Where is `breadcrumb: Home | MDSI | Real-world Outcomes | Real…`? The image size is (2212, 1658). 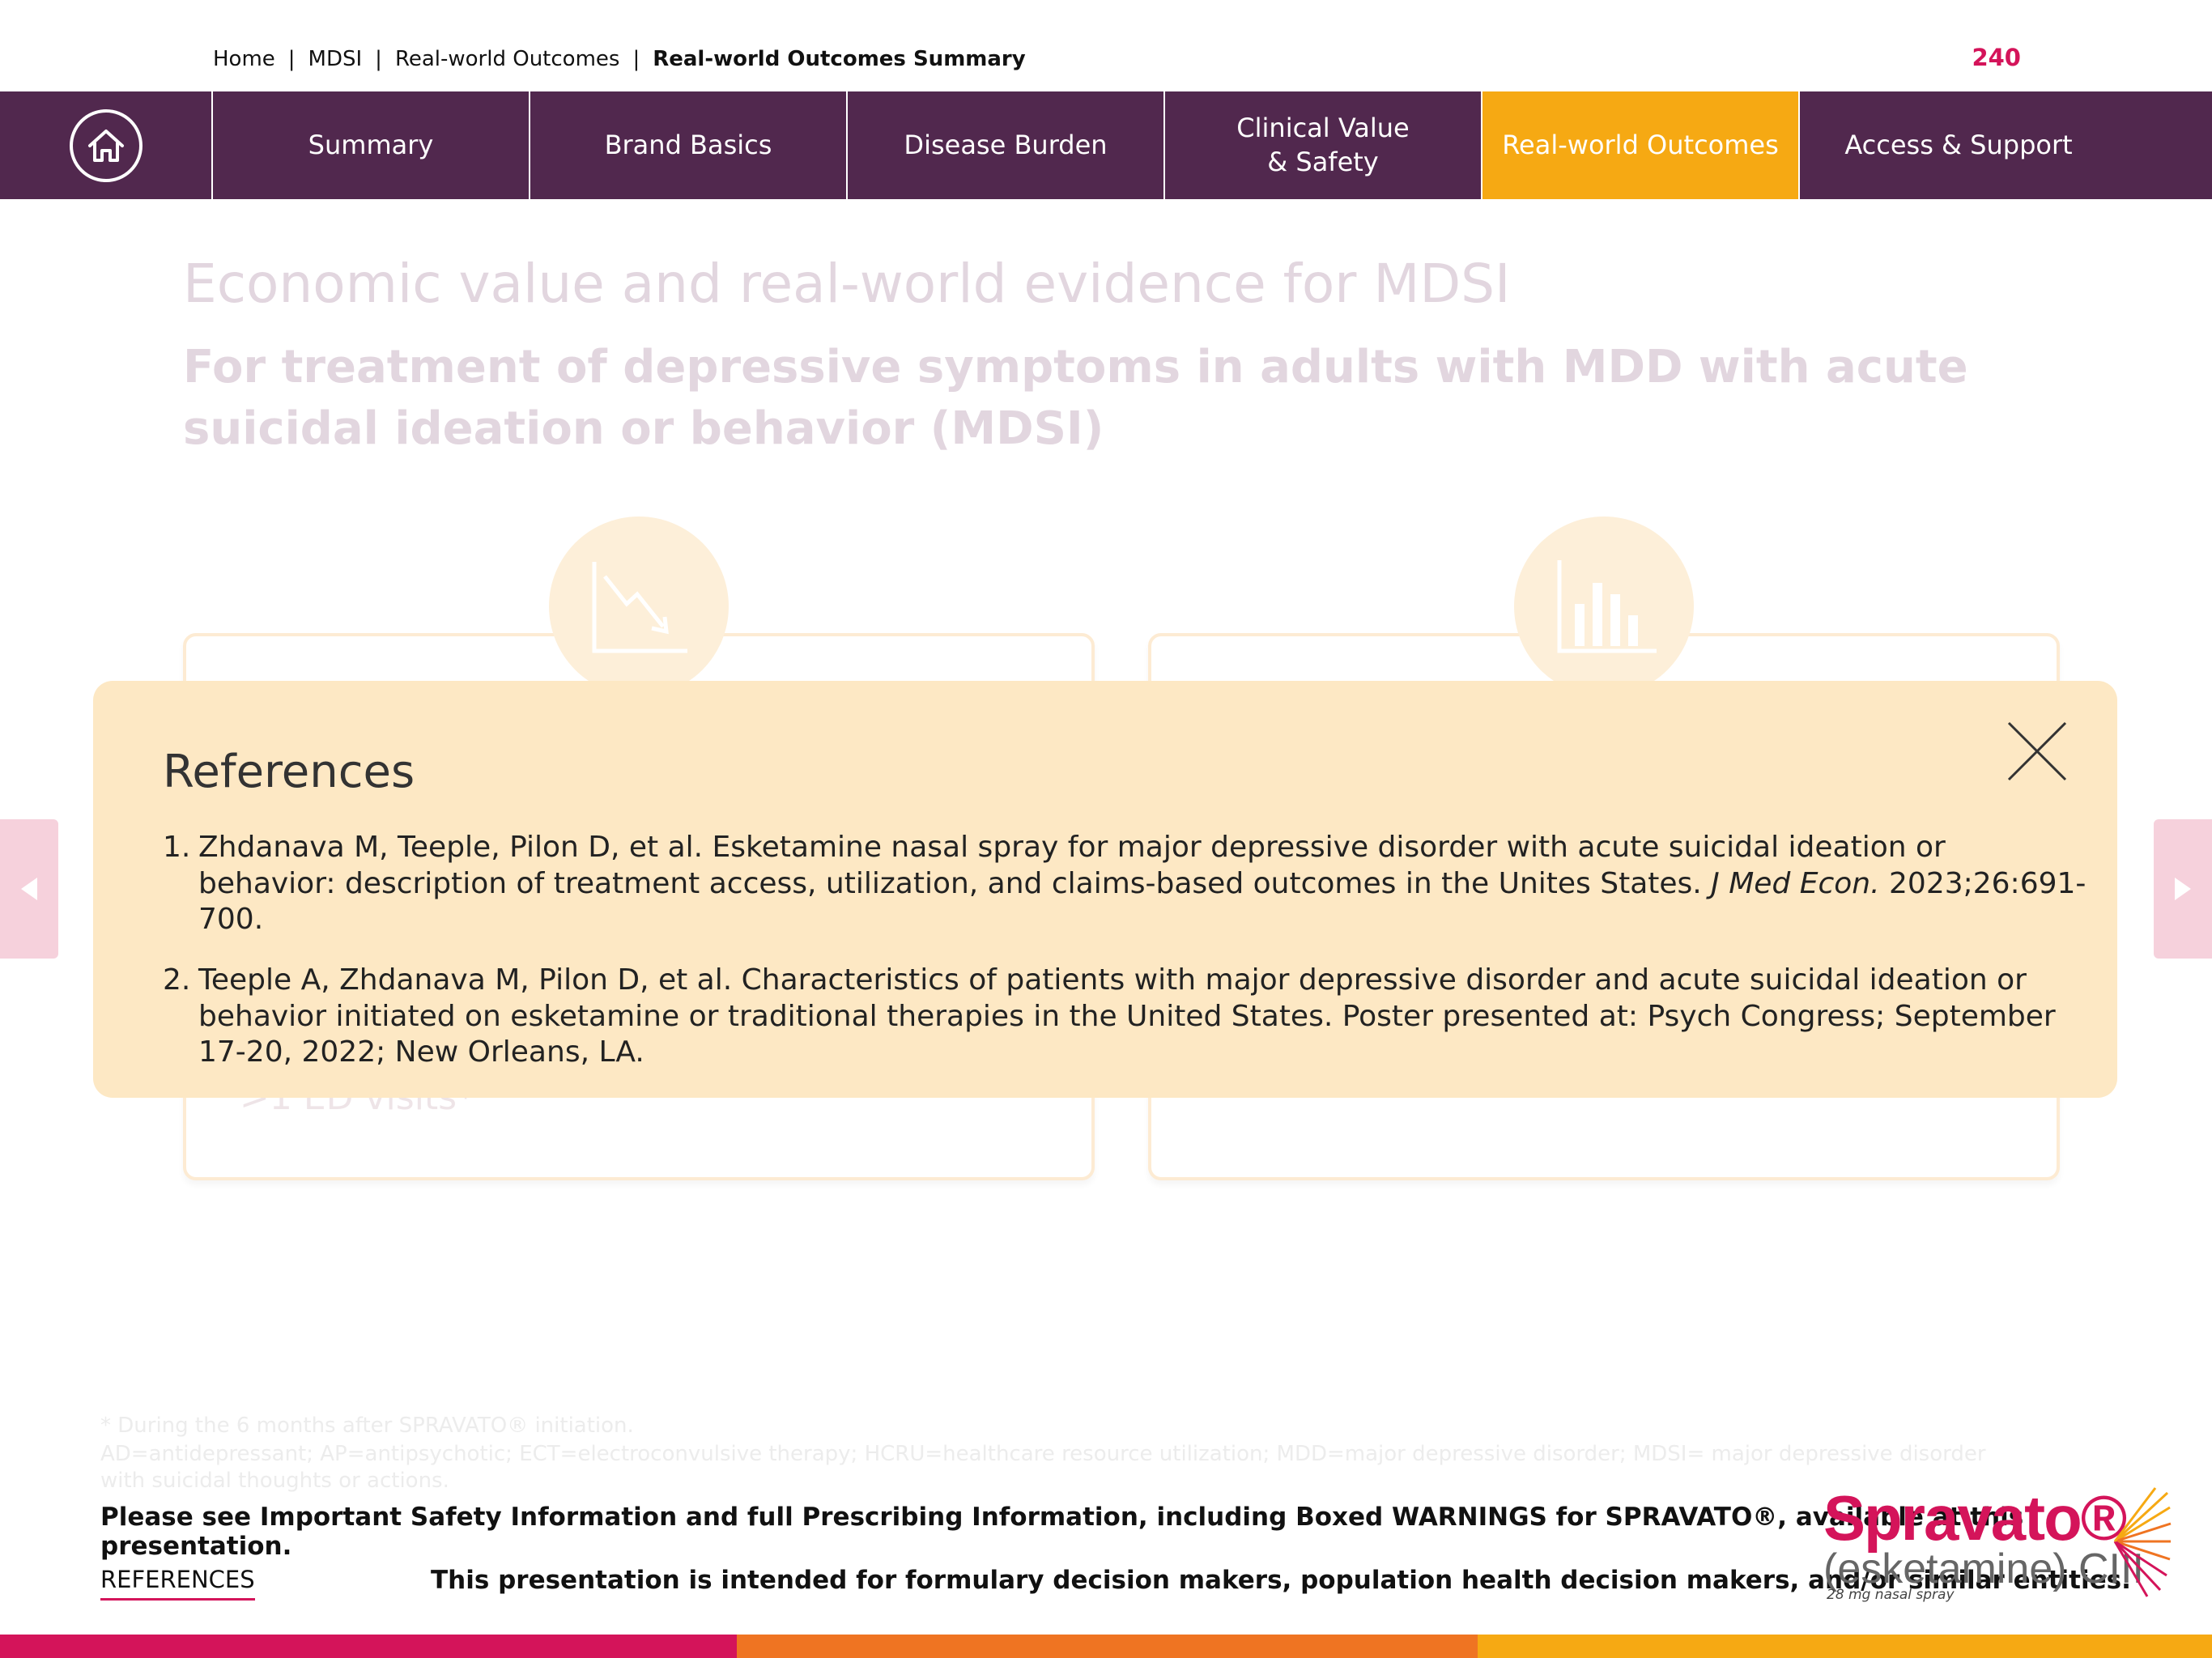 breadcrumb: Home | MDSI | Real-world Outcomes | Real… is located at coordinates (619, 59).